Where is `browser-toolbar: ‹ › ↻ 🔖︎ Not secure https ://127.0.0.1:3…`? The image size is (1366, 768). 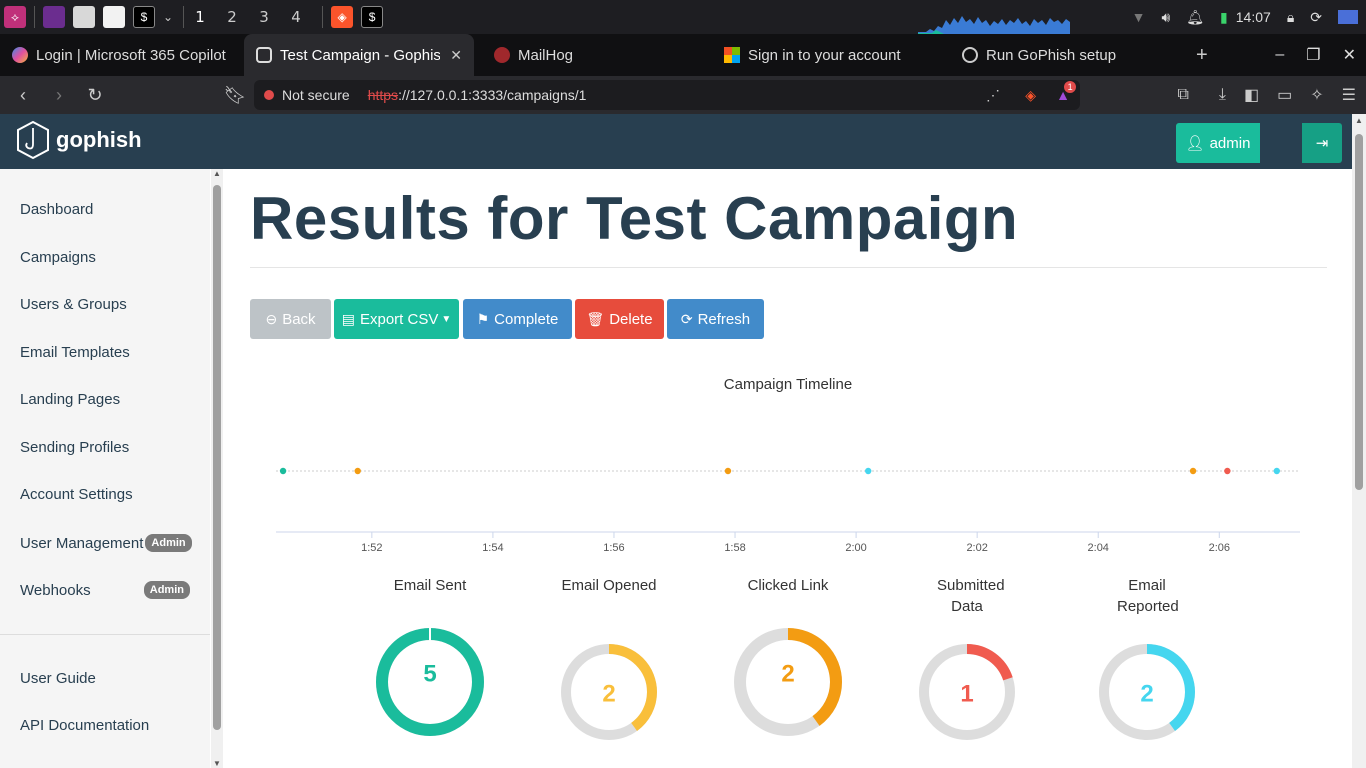
browser-toolbar: ‹ › ↻ 🔖︎ Not secure https ://127.0.0.1:3… is located at coordinates (683, 95).